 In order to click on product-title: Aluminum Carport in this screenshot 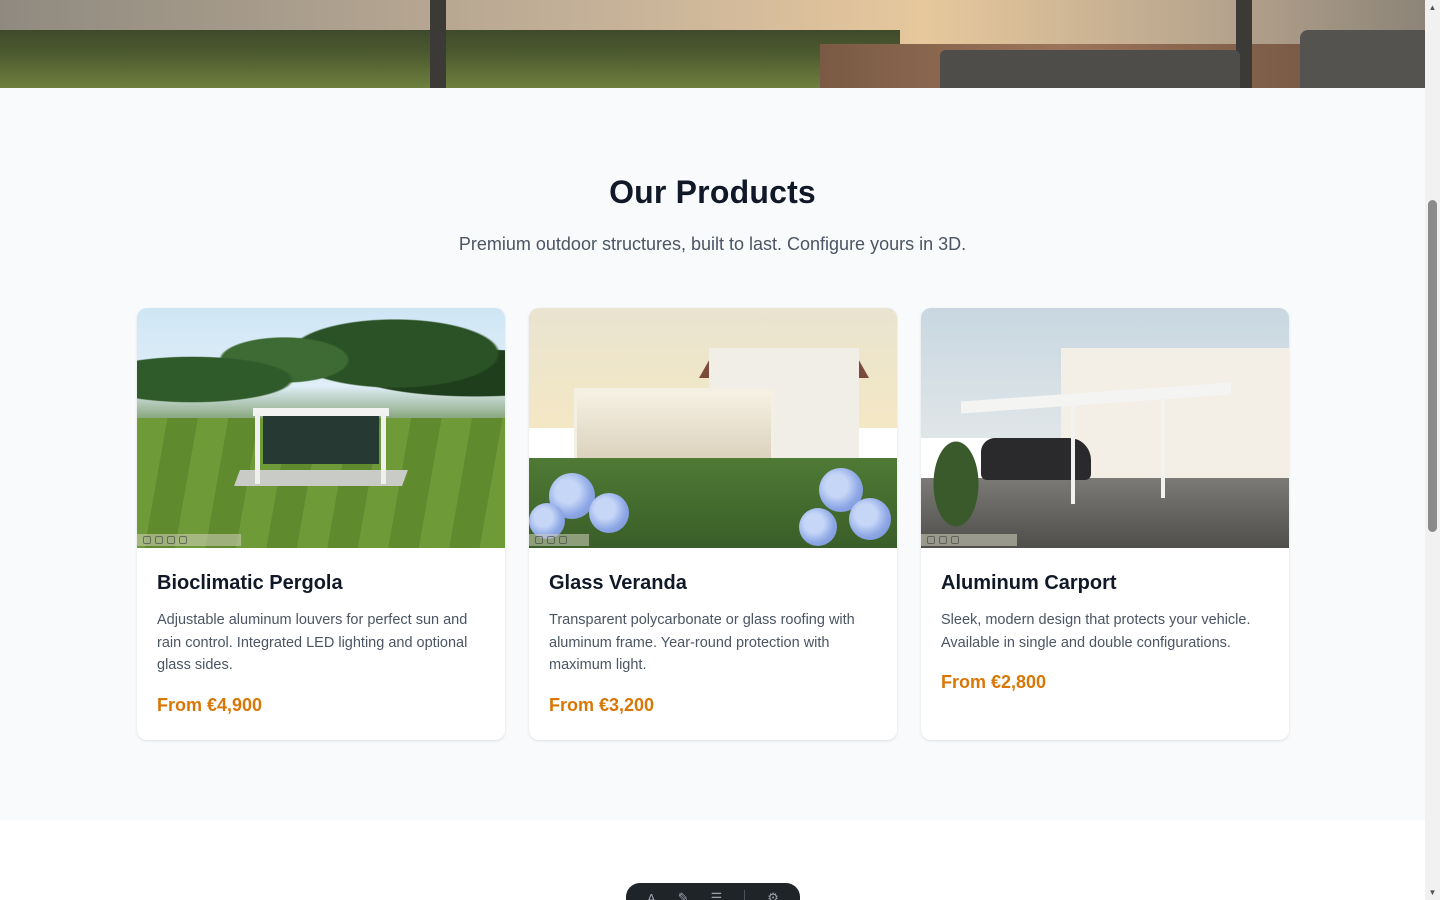, I will do `click(1029, 583)`.